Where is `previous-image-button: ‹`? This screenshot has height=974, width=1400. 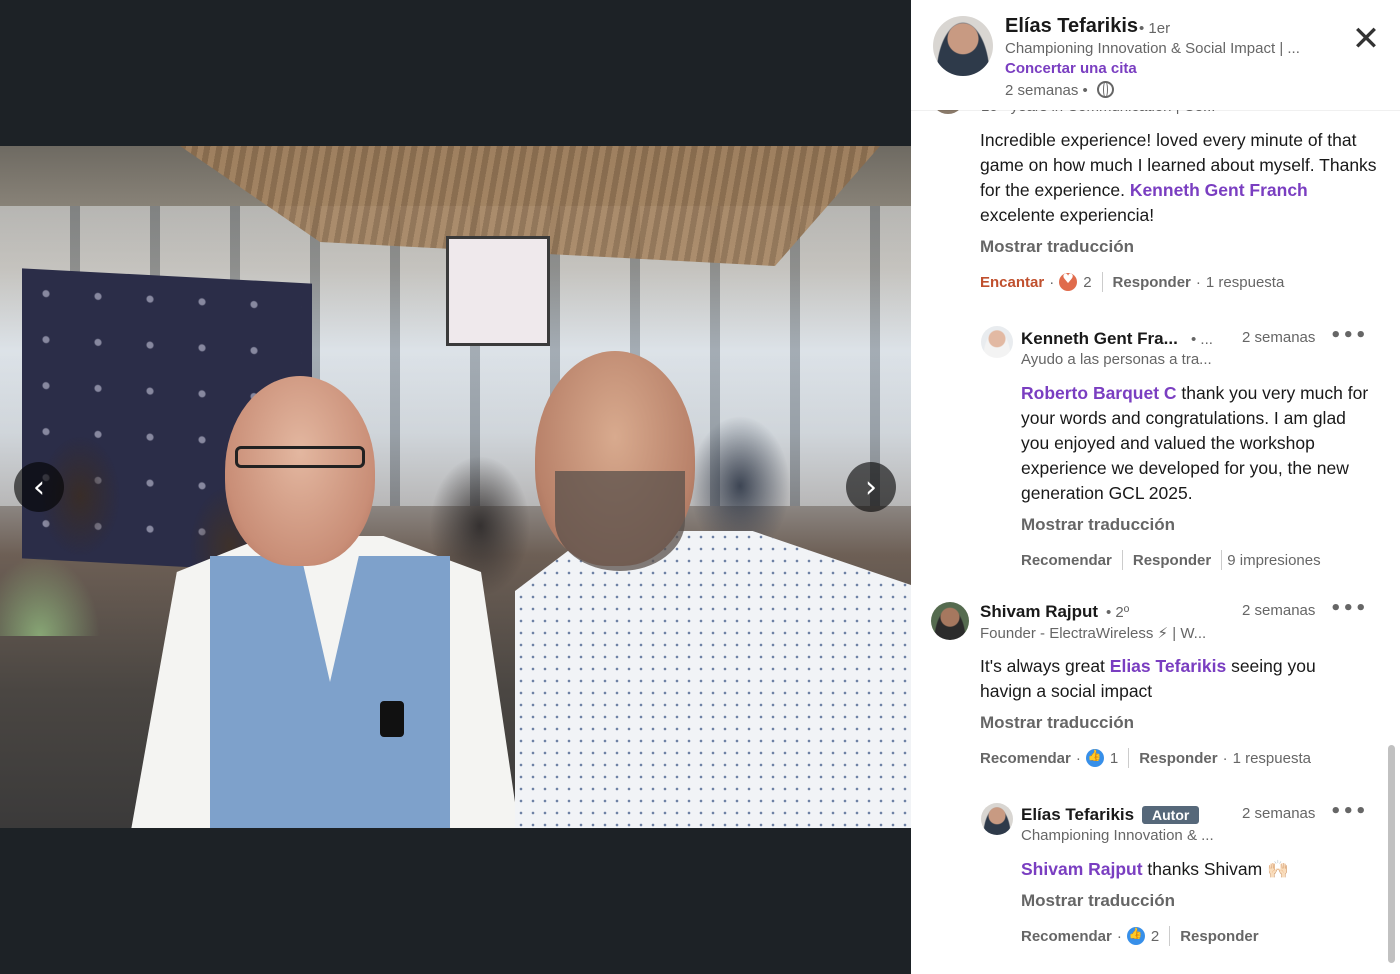
previous-image-button: ‹ is located at coordinates (39, 487).